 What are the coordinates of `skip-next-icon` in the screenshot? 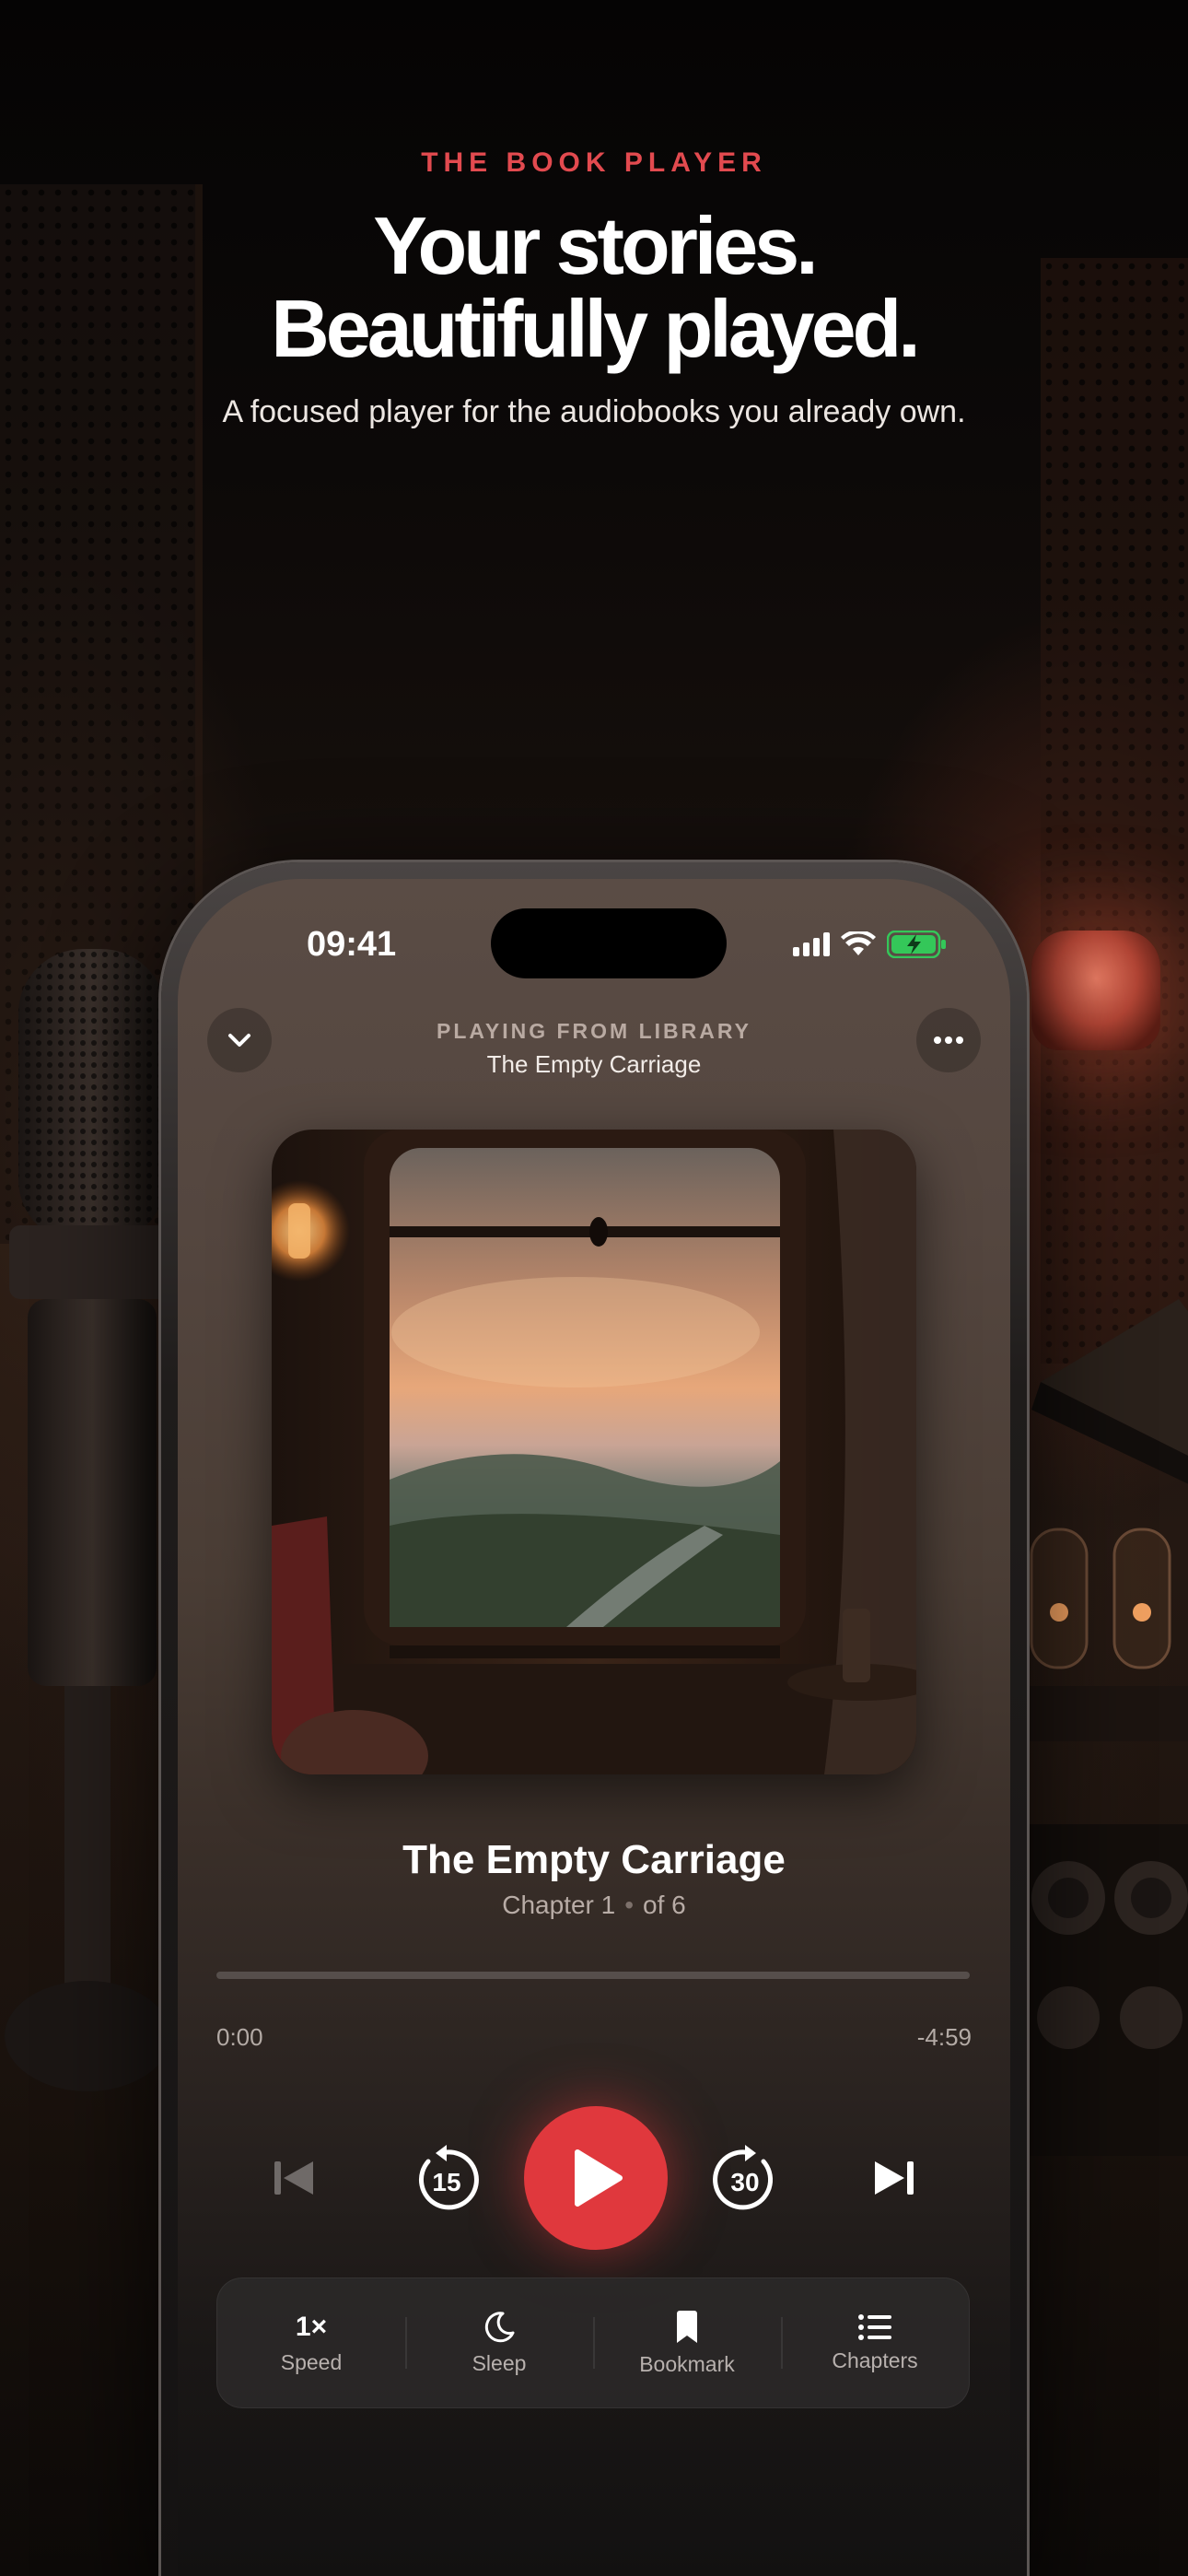 It's located at (894, 2178).